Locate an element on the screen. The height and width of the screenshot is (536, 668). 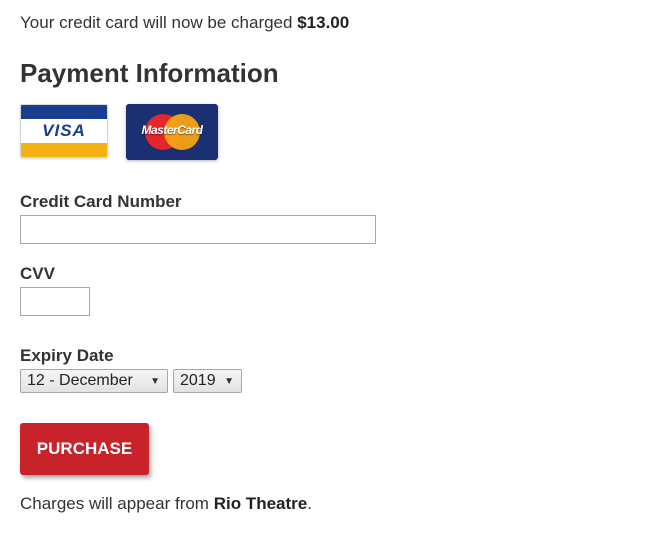
charges-note-period: . is located at coordinates (309, 503).